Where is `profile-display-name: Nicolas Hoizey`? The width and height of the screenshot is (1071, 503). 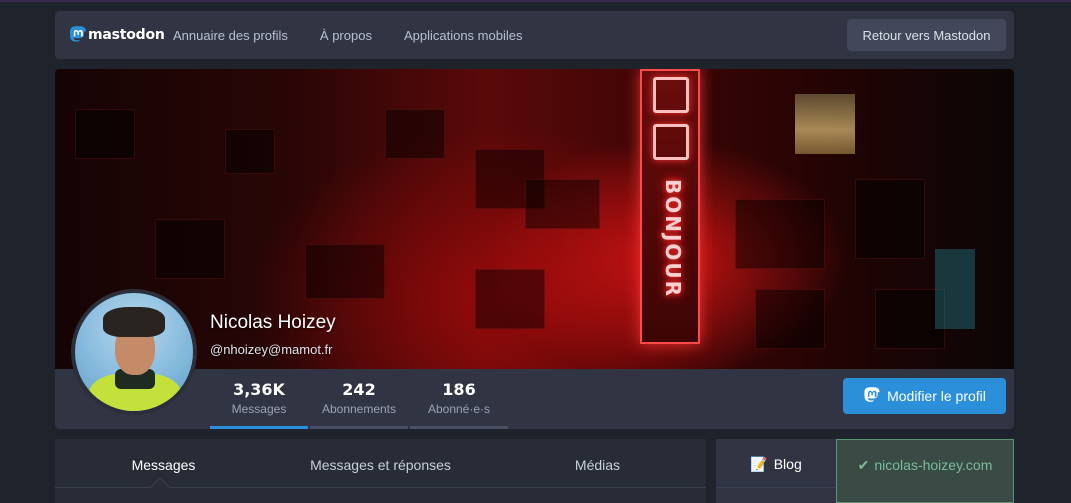
profile-display-name: Nicolas Hoizey is located at coordinates (273, 322).